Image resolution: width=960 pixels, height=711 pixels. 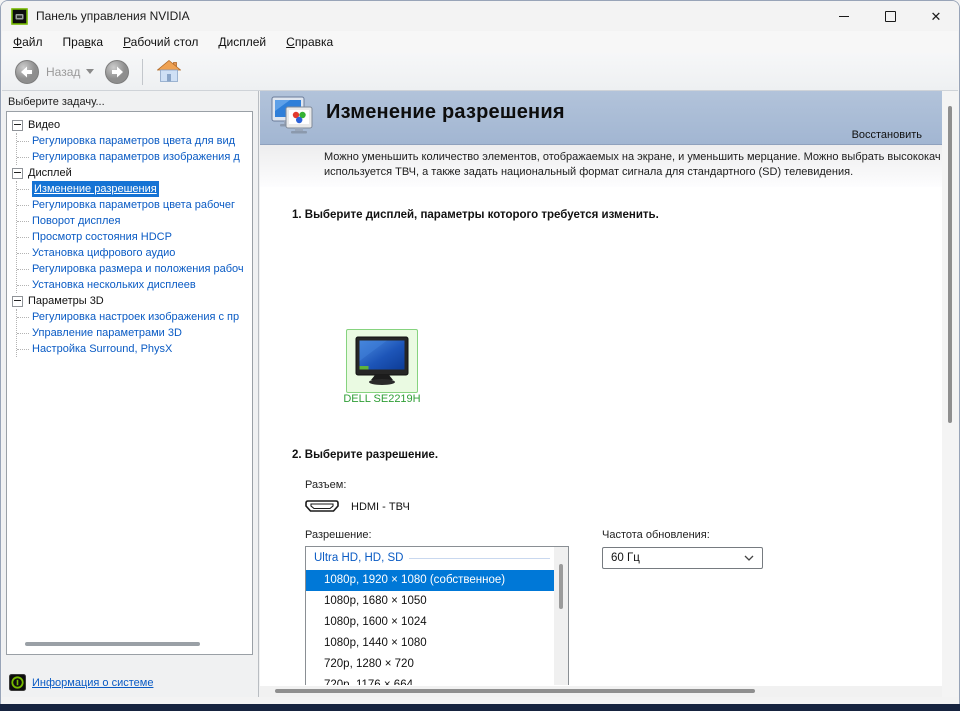 I want to click on tree-node-3d-settings: Параметры 3D, so click(x=129, y=301).